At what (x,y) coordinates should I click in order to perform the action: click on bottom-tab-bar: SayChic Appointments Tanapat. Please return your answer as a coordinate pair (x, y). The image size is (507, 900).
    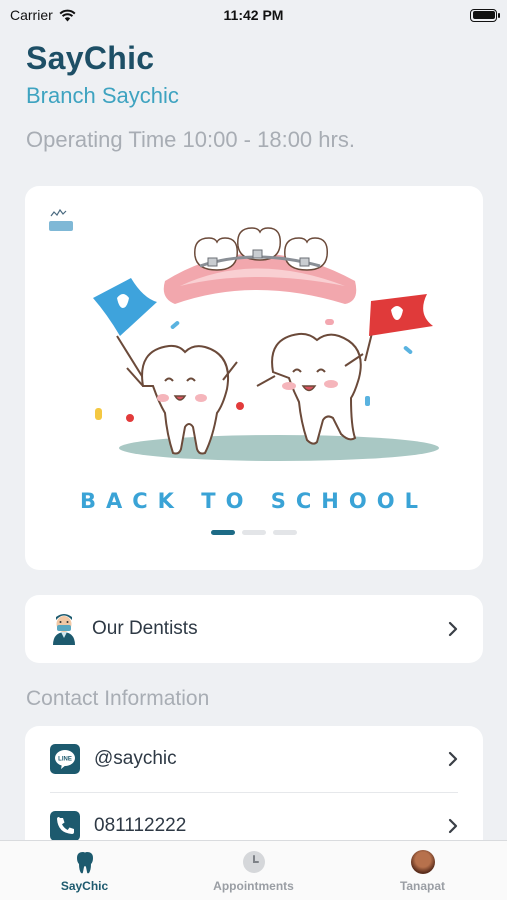
    Looking at the image, I should click on (253, 870).